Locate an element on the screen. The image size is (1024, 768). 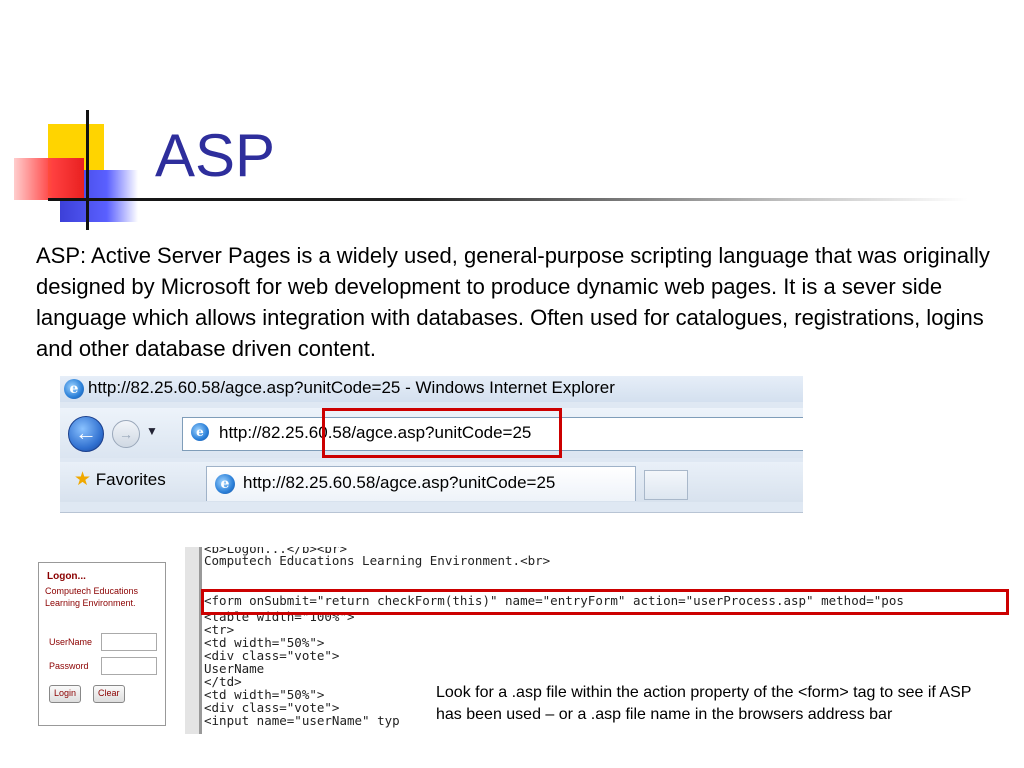
favorites-button: ★ Favorites is located at coordinates (120, 479).